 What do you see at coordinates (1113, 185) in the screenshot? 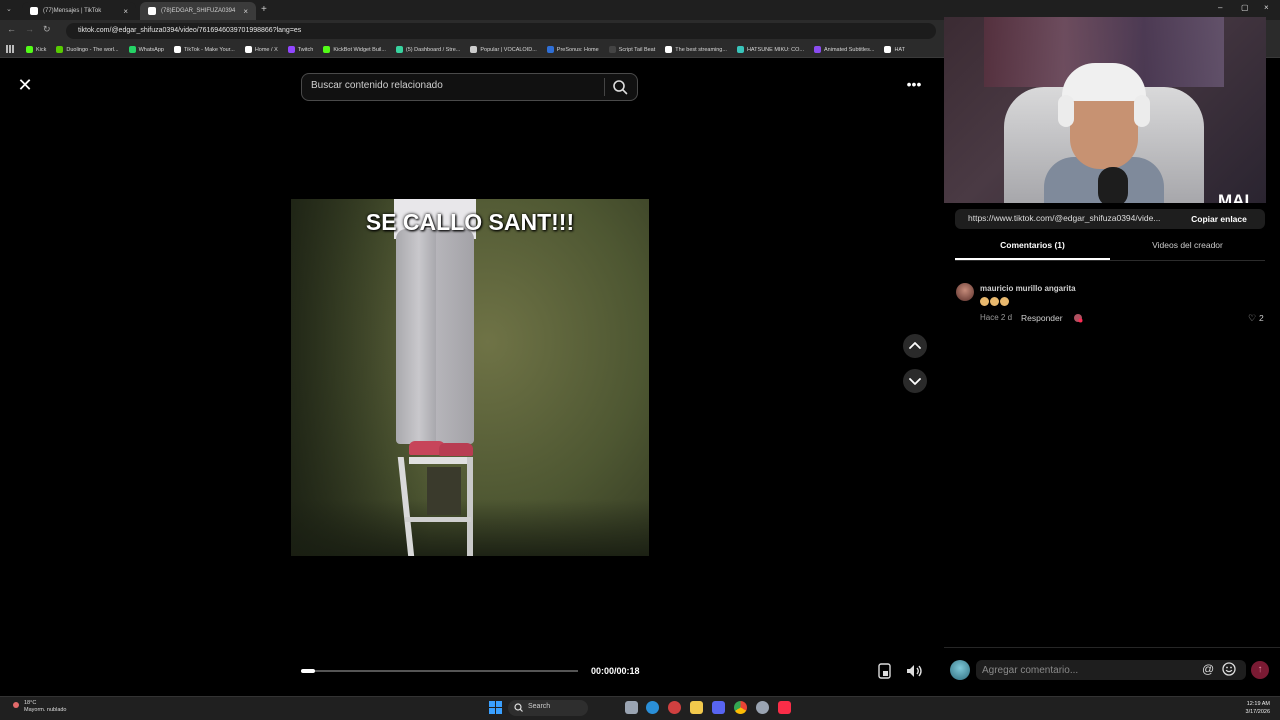
I see `webcam-microphone` at bounding box center [1113, 185].